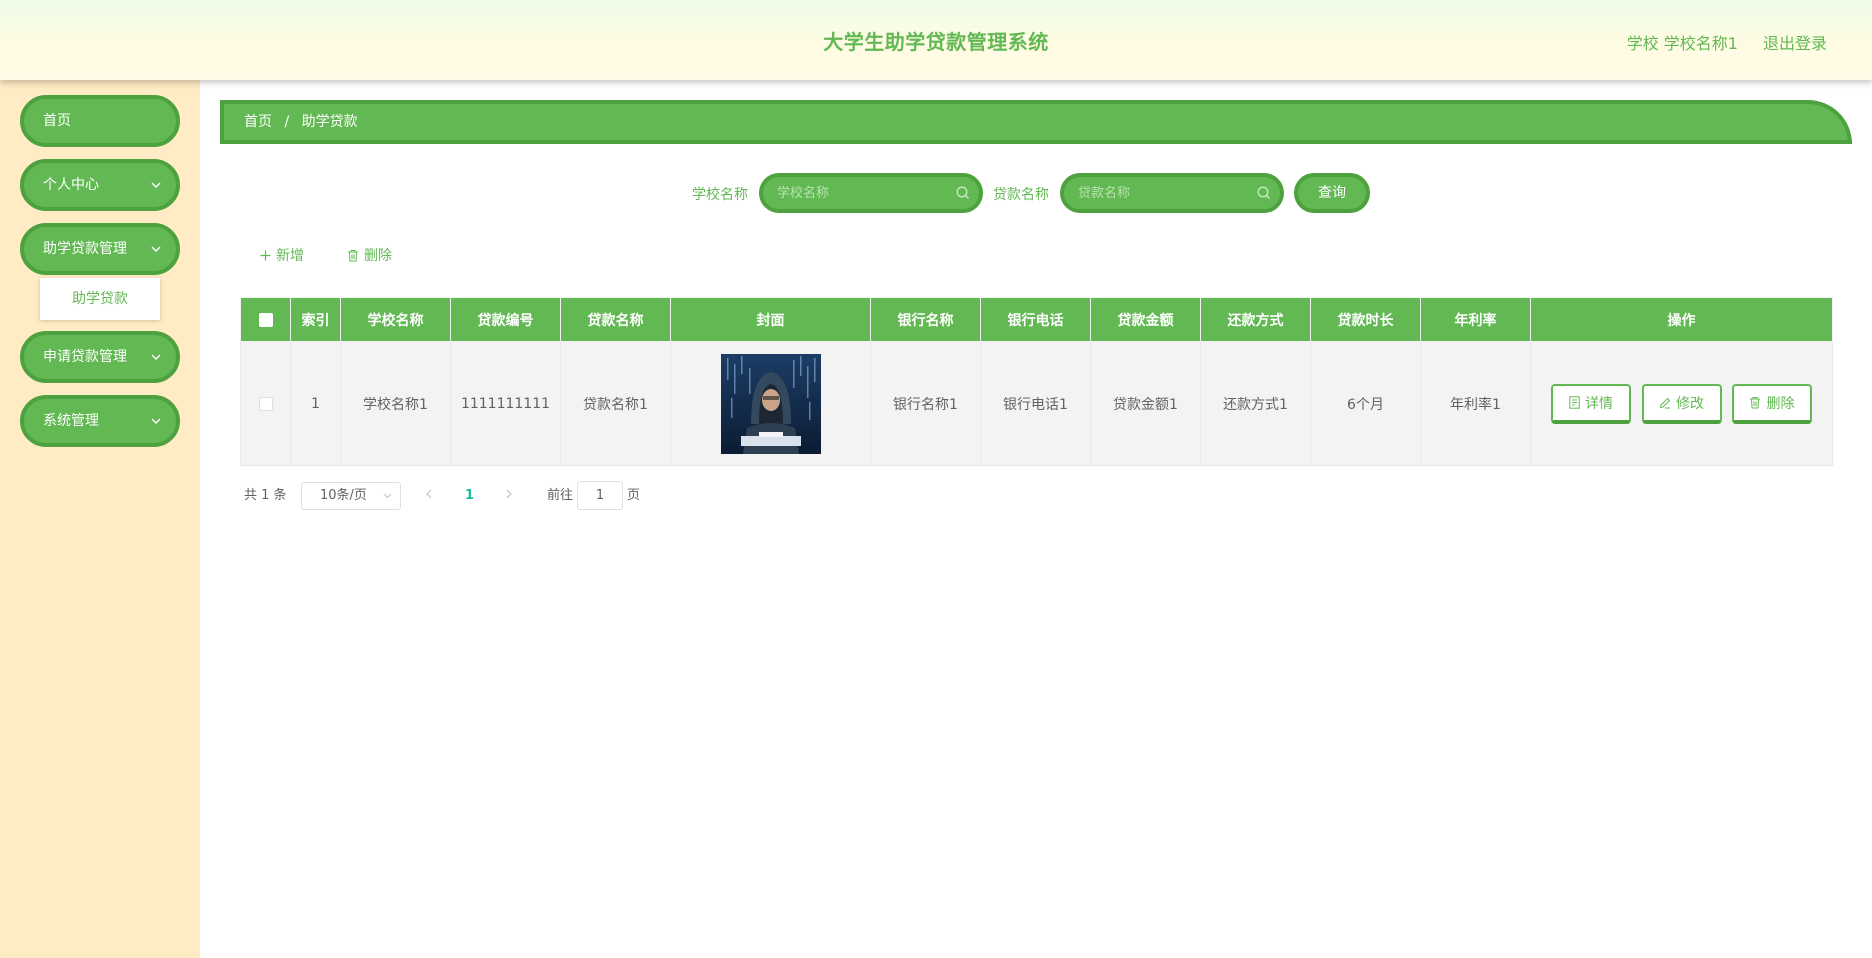  I want to click on column-header: 贷款编号, so click(505, 319).